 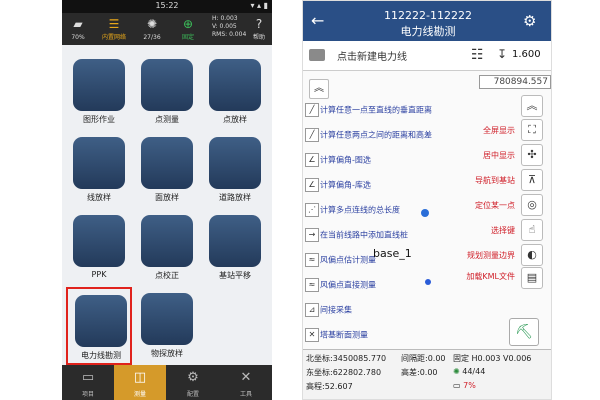 I want to click on nav-config: ⚙ 配置, so click(x=193, y=382).